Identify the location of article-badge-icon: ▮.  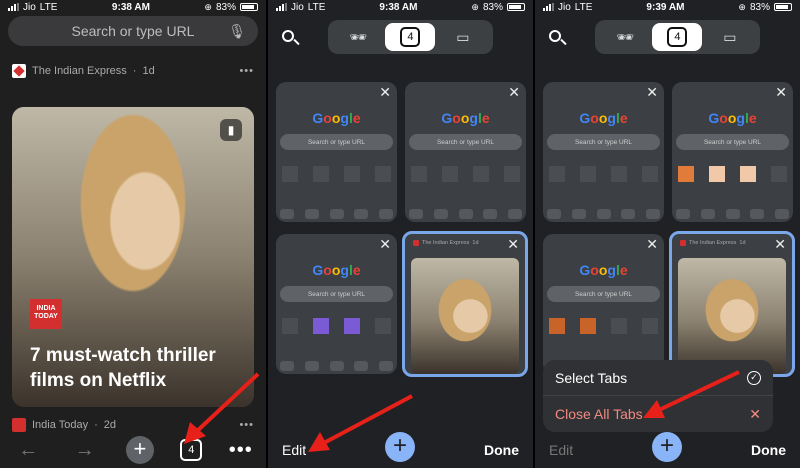
(231, 130).